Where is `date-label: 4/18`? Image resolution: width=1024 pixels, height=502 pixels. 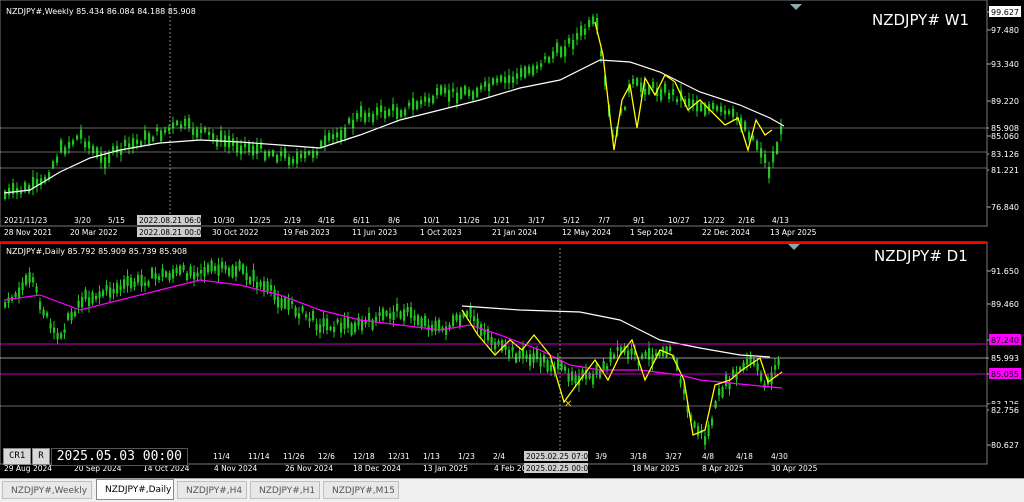
date-label: 4/18 is located at coordinates (744, 456).